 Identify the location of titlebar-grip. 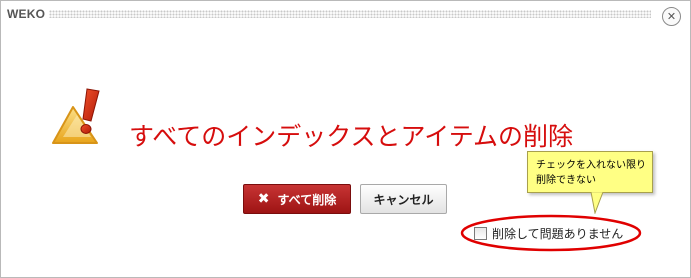
(350, 14).